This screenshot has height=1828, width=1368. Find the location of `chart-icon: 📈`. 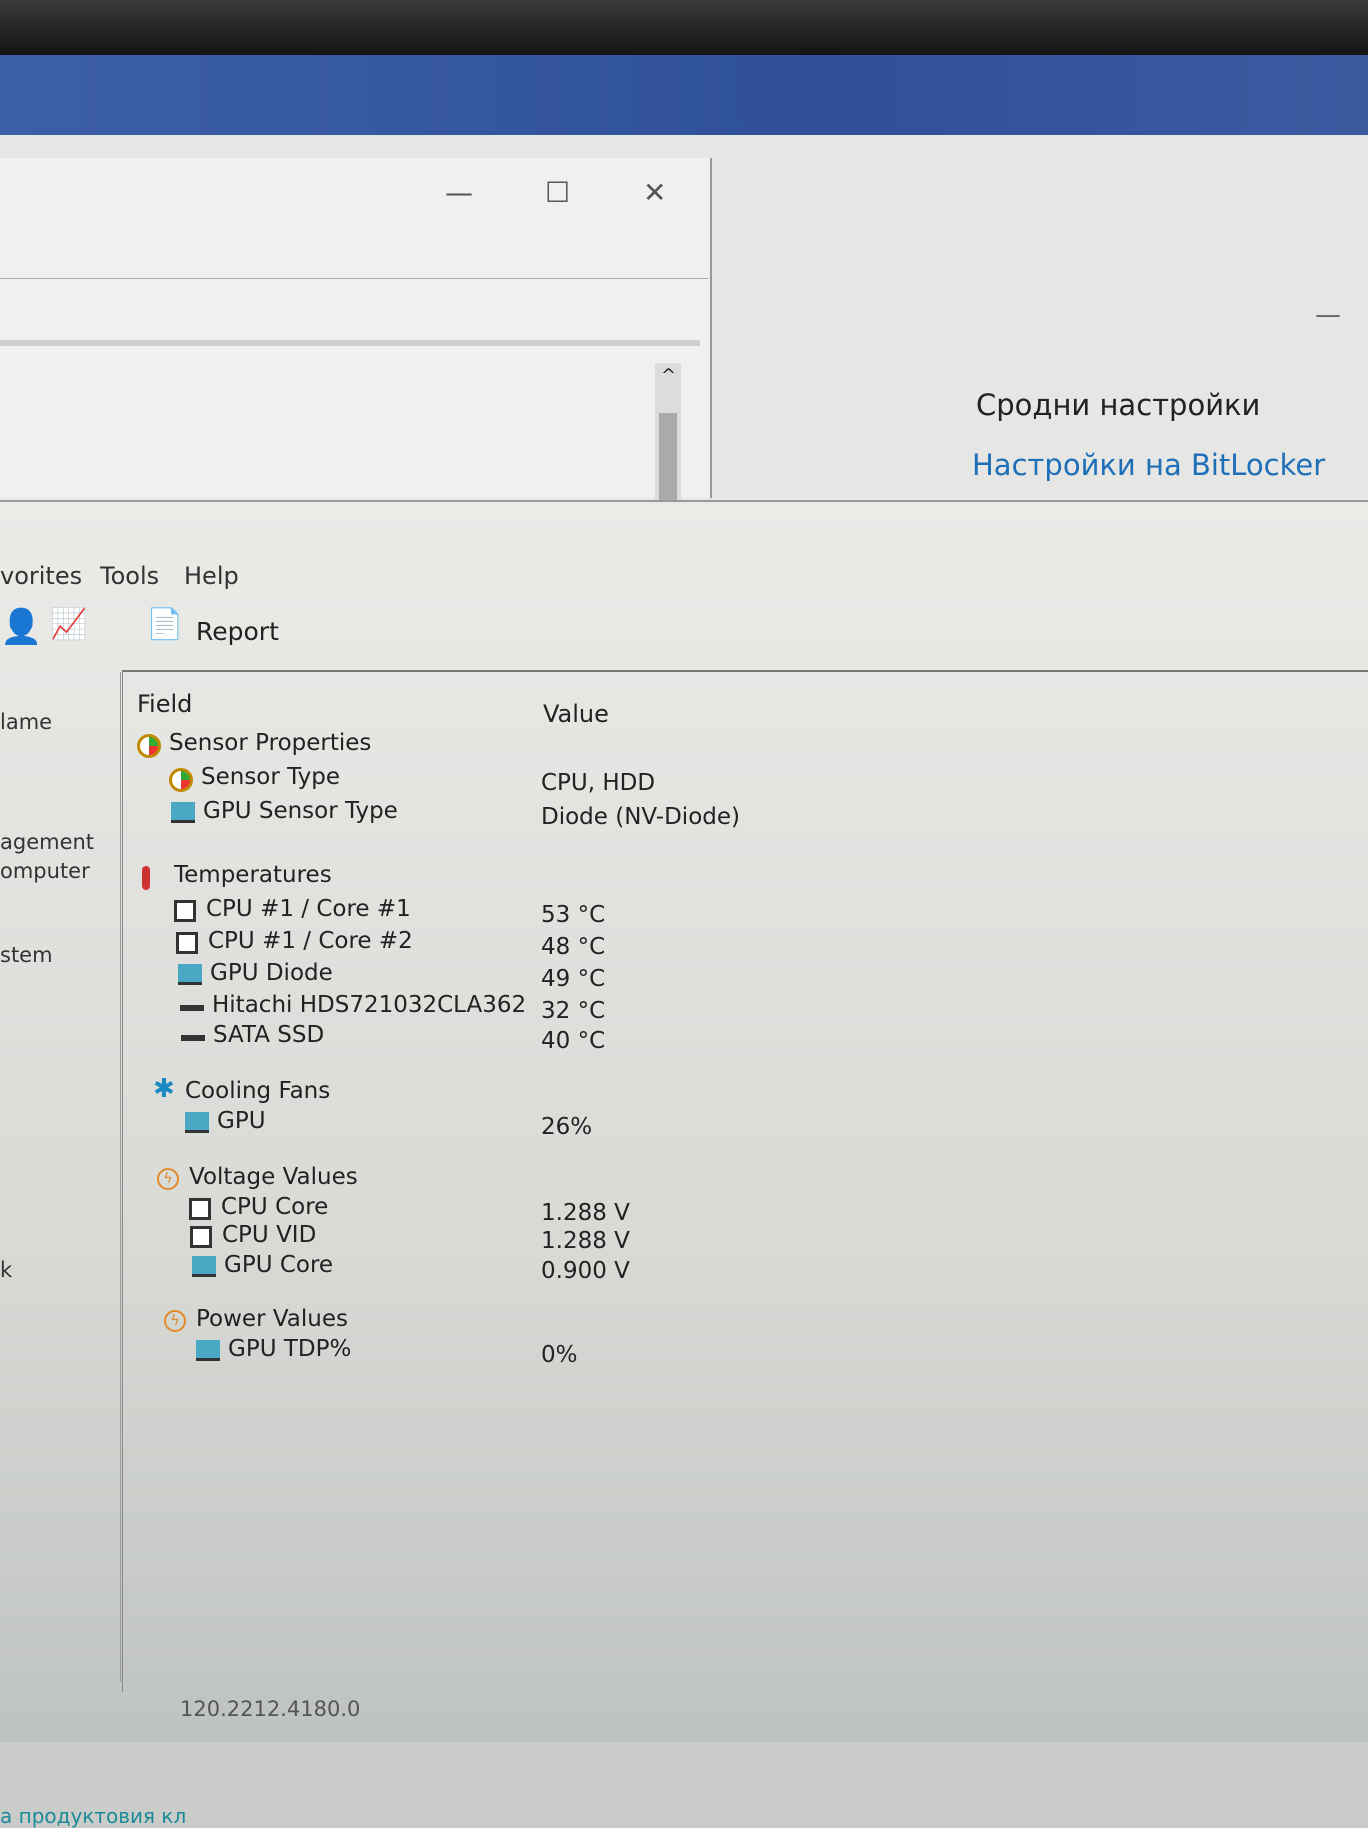

chart-icon: 📈 is located at coordinates (68, 624).